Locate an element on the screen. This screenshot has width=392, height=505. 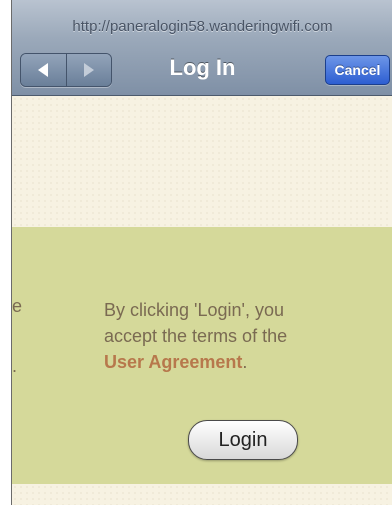
cancel-button: Cancel is located at coordinates (357, 70).